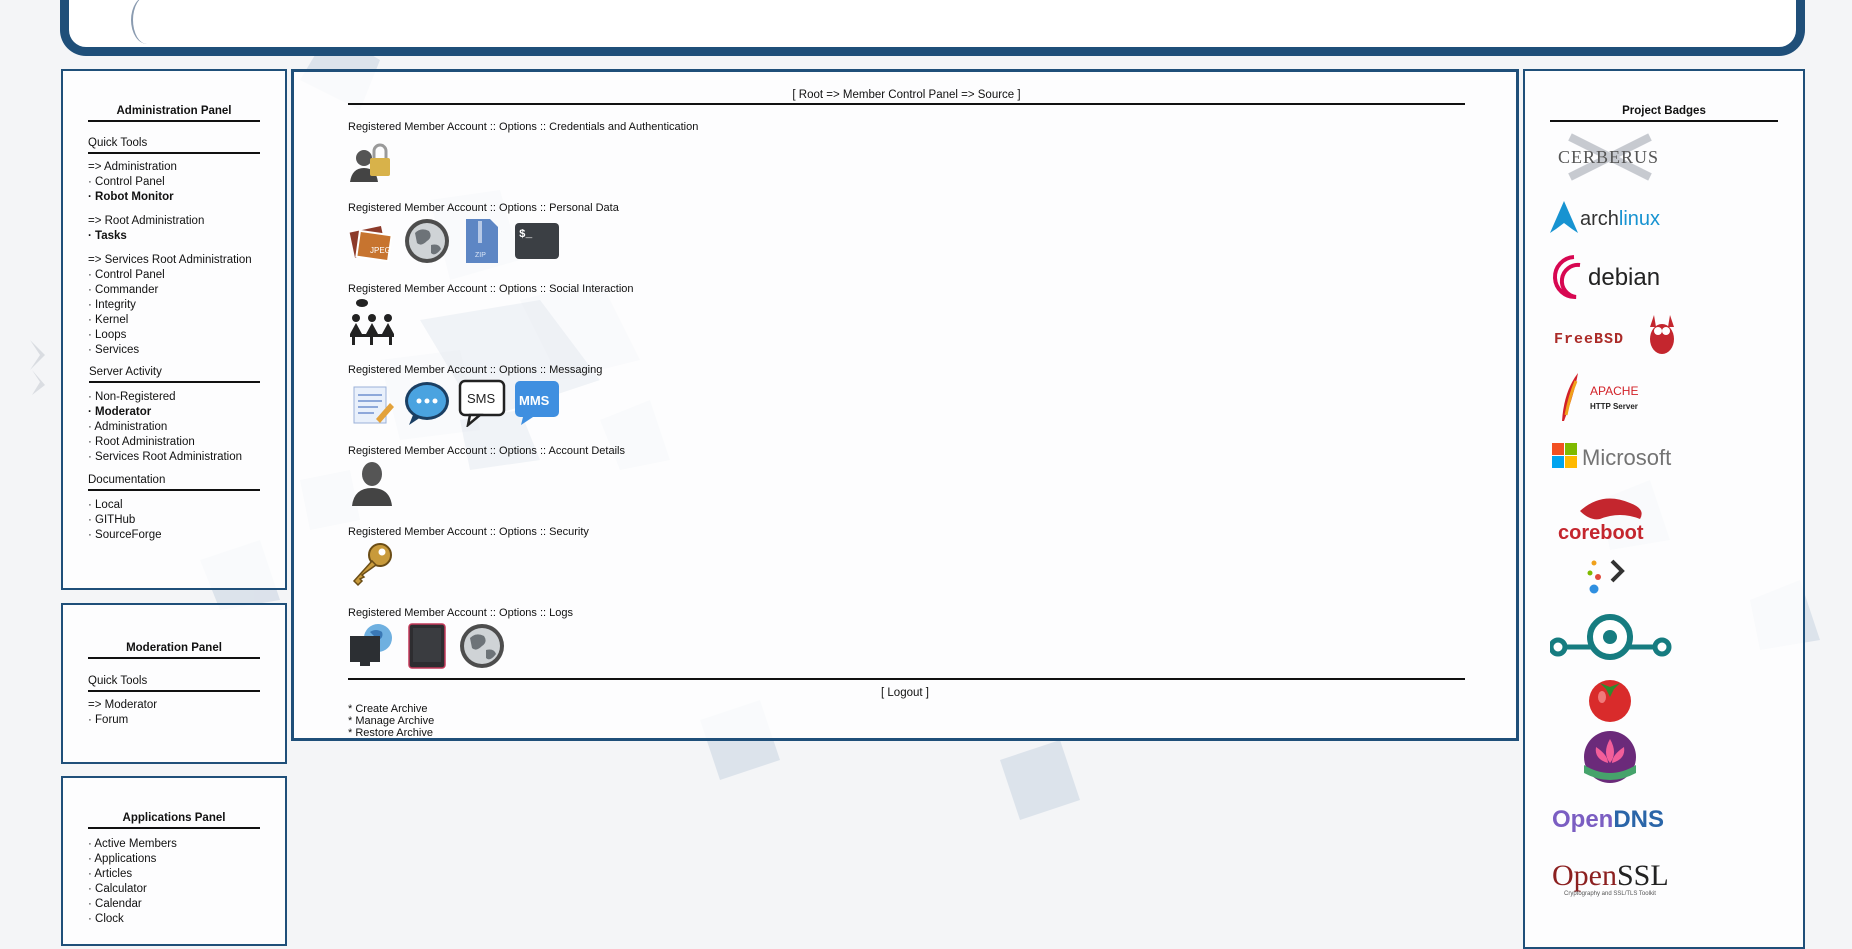 The image size is (1852, 949). What do you see at coordinates (174, 919) in the screenshot?
I see `link-clock: · Clock` at bounding box center [174, 919].